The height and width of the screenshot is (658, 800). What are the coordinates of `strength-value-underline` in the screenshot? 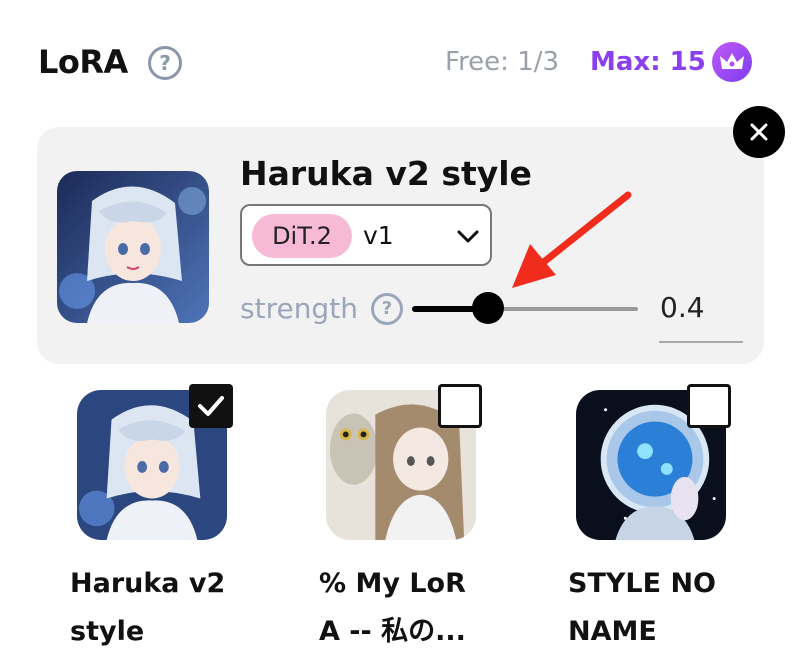 It's located at (701, 342).